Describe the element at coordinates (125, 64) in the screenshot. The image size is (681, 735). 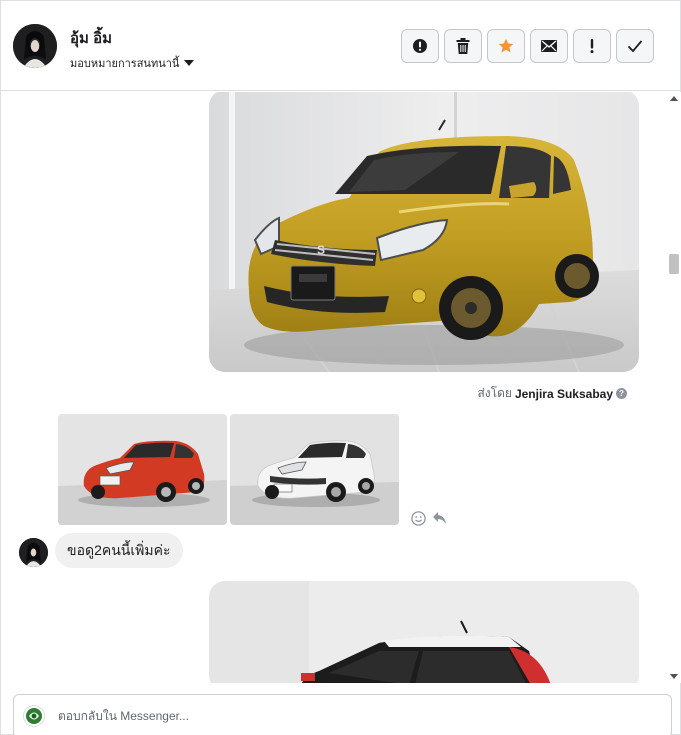
I see `assign-label: มอบหมายการสนทนานี้` at that location.